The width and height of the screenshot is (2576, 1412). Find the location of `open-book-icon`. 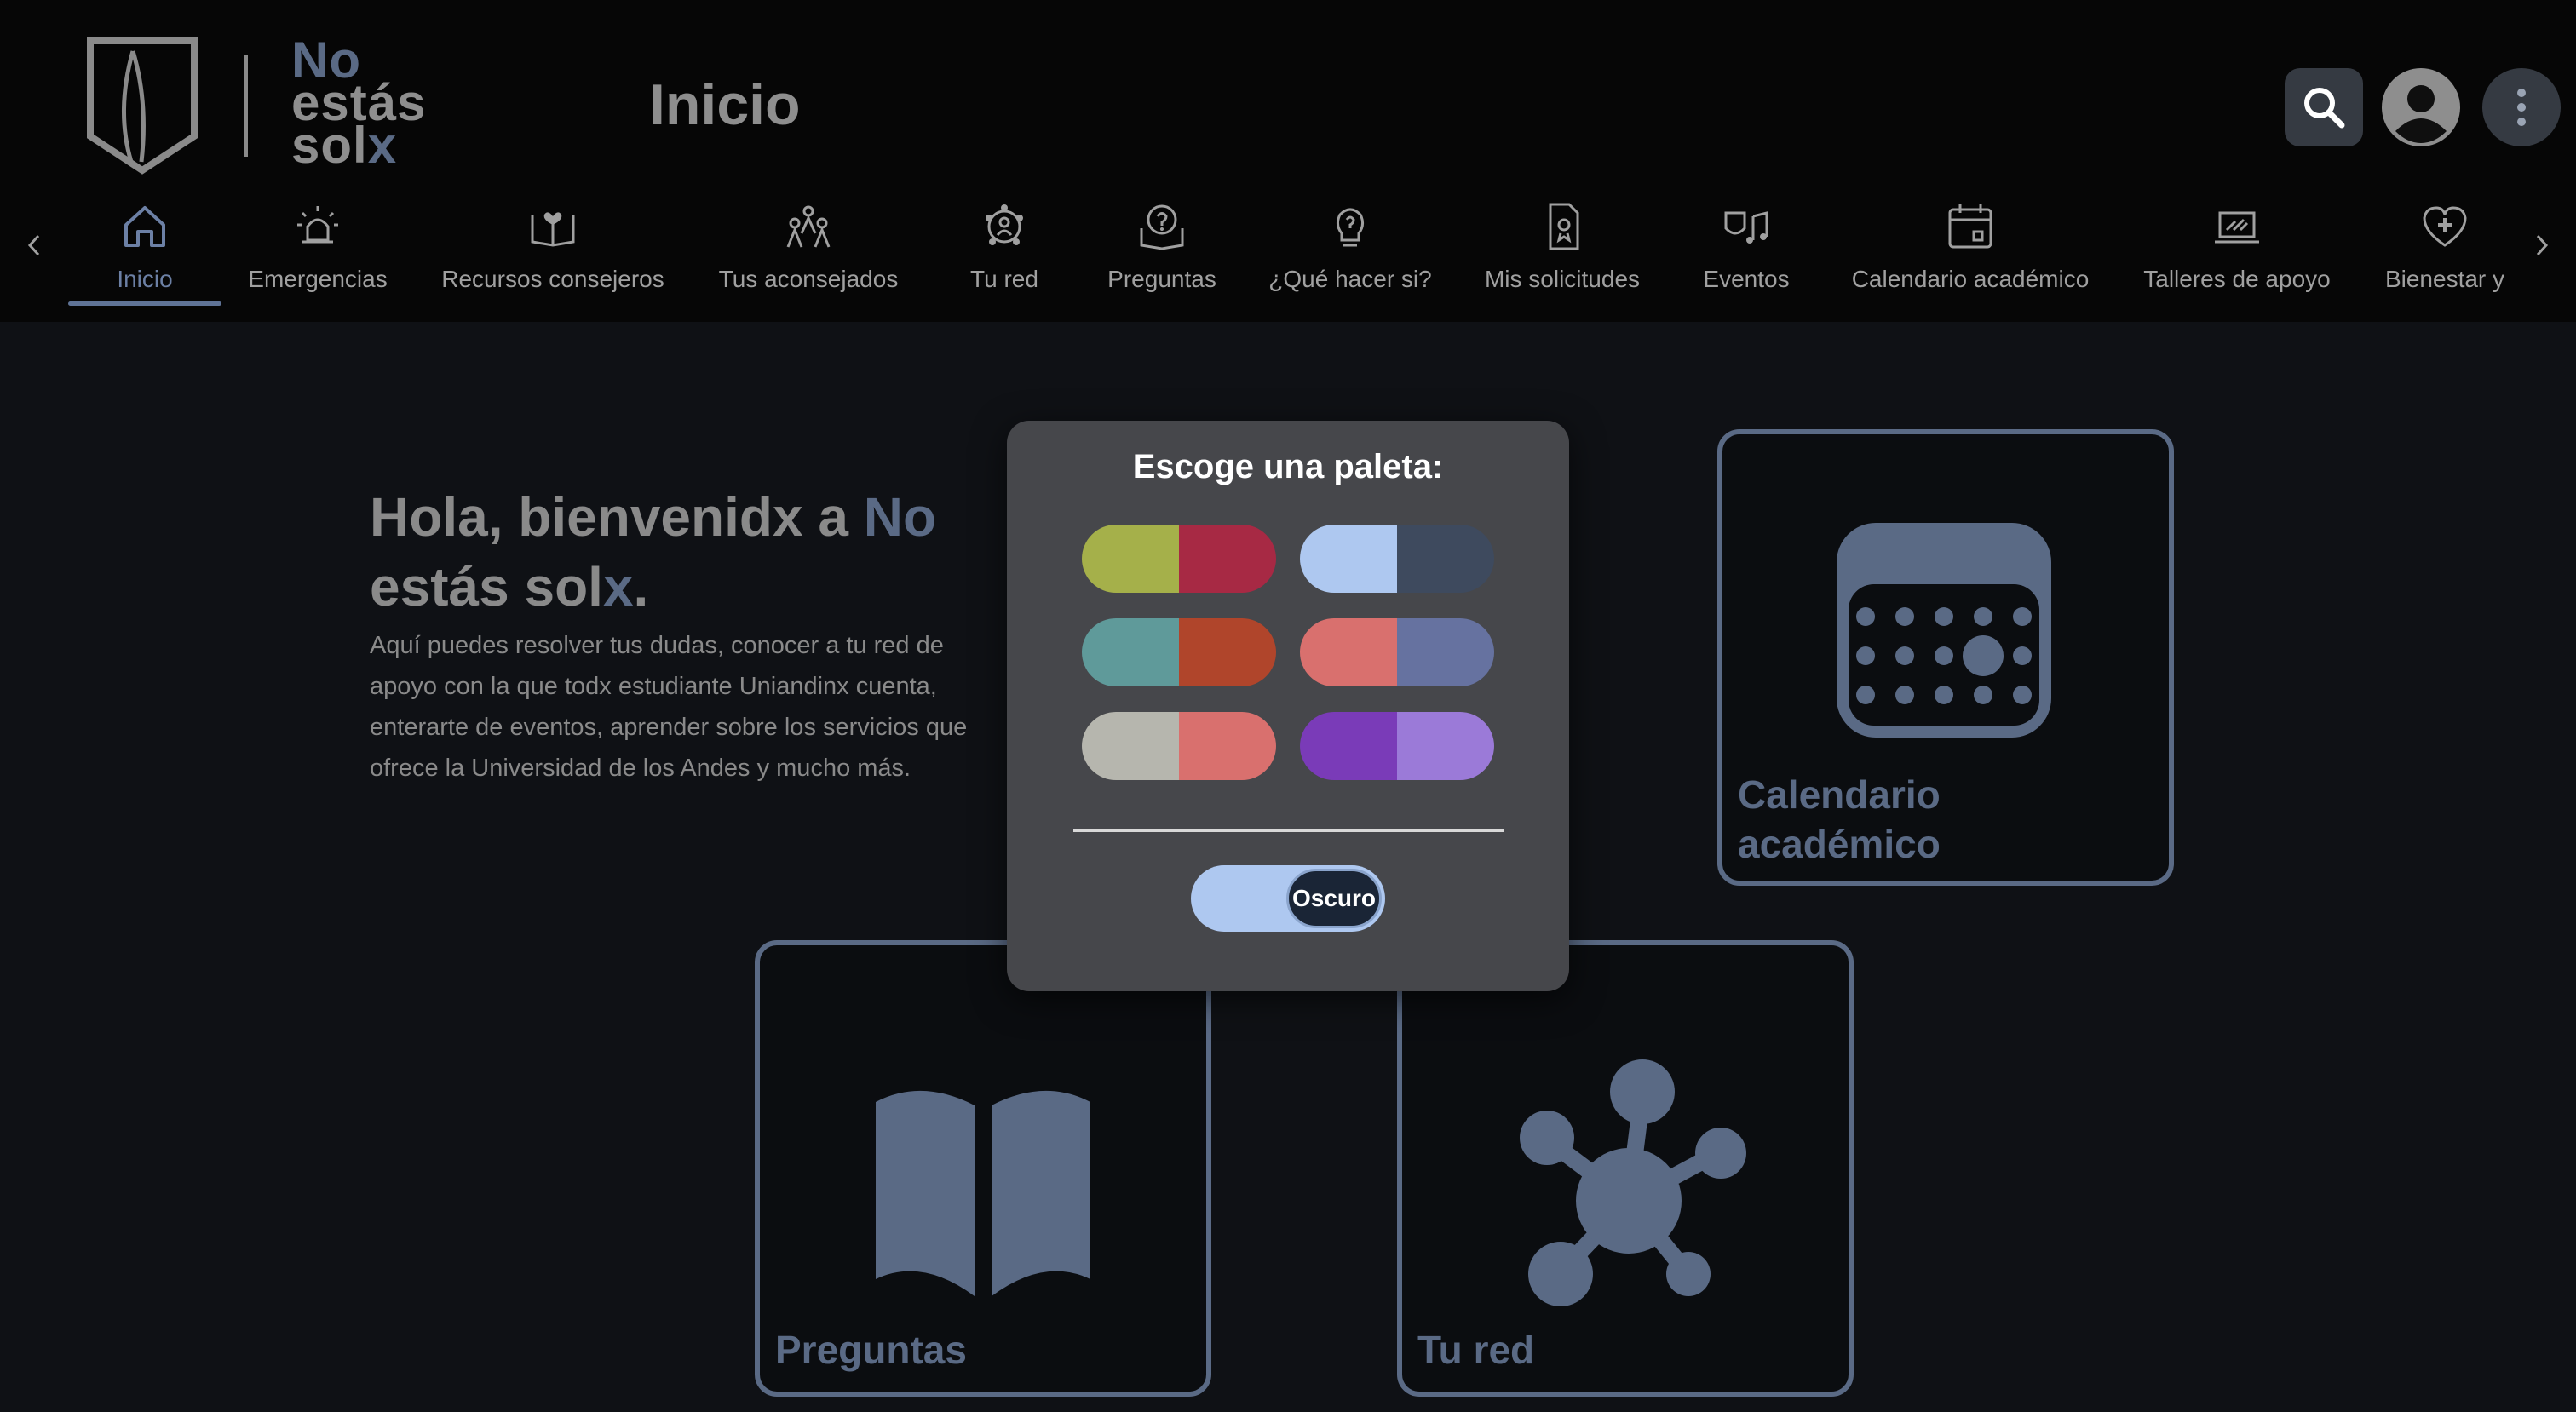

open-book-icon is located at coordinates (983, 1193).